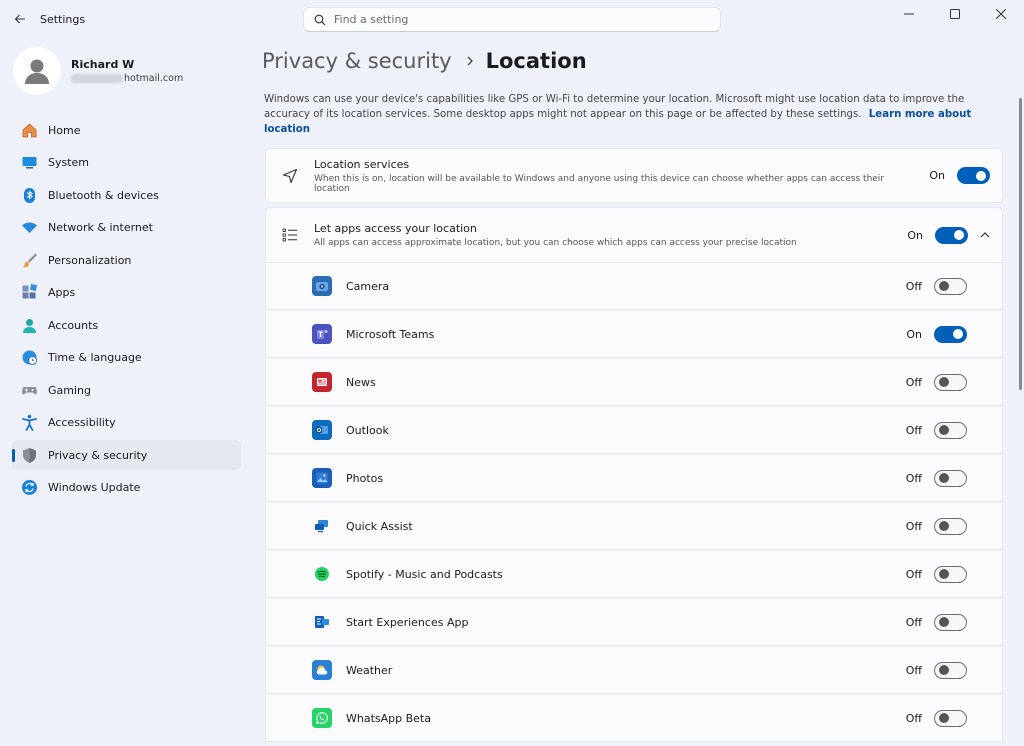 The width and height of the screenshot is (1024, 746). I want to click on close-button, so click(1001, 14).